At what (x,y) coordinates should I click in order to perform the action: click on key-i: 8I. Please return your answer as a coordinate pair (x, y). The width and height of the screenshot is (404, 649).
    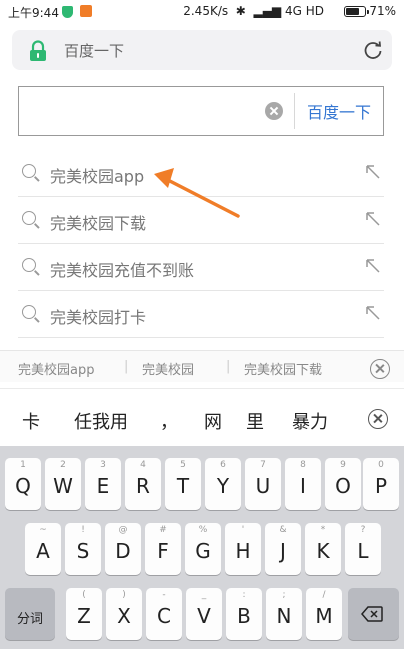
    Looking at the image, I should click on (303, 484).